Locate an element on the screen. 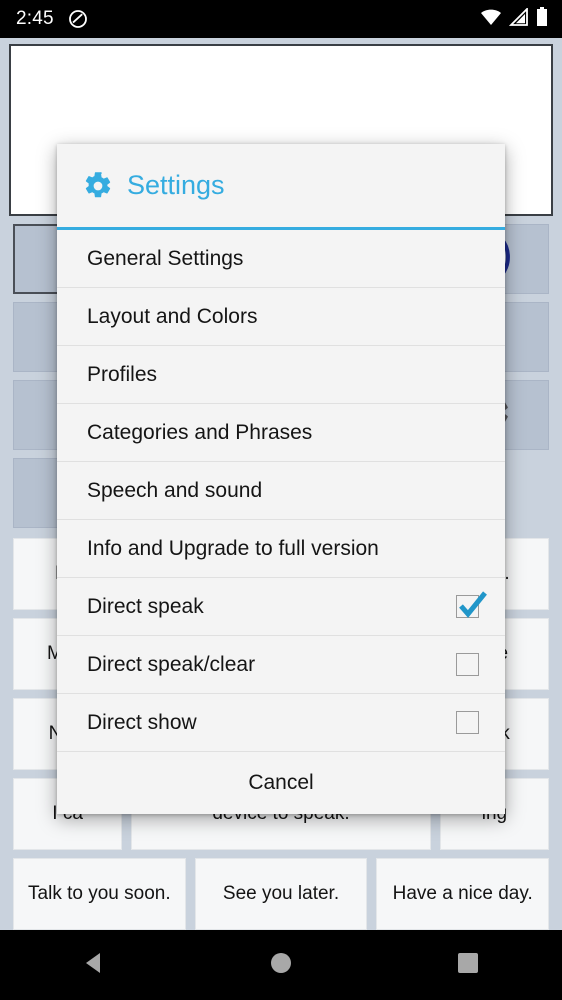  dialog-title: Settings is located at coordinates (176, 185).